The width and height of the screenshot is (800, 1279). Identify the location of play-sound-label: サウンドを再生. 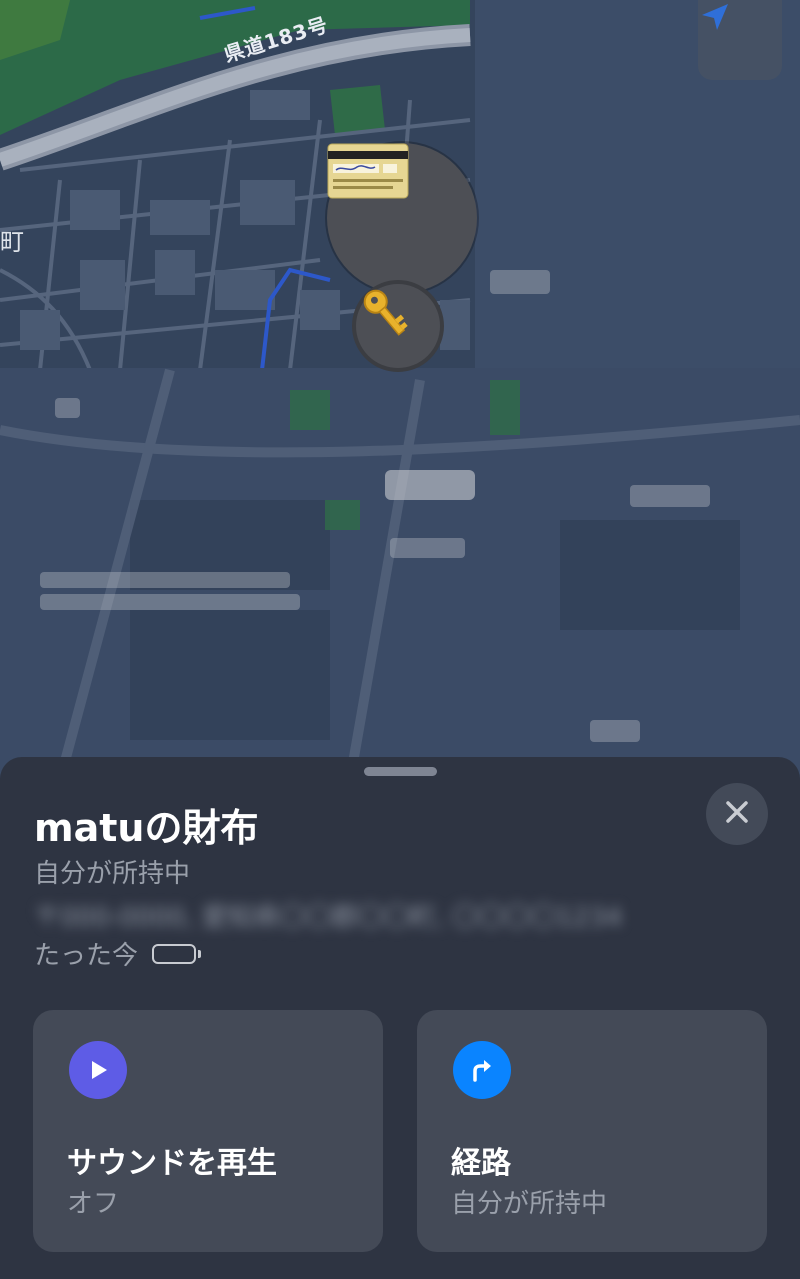
(172, 1163).